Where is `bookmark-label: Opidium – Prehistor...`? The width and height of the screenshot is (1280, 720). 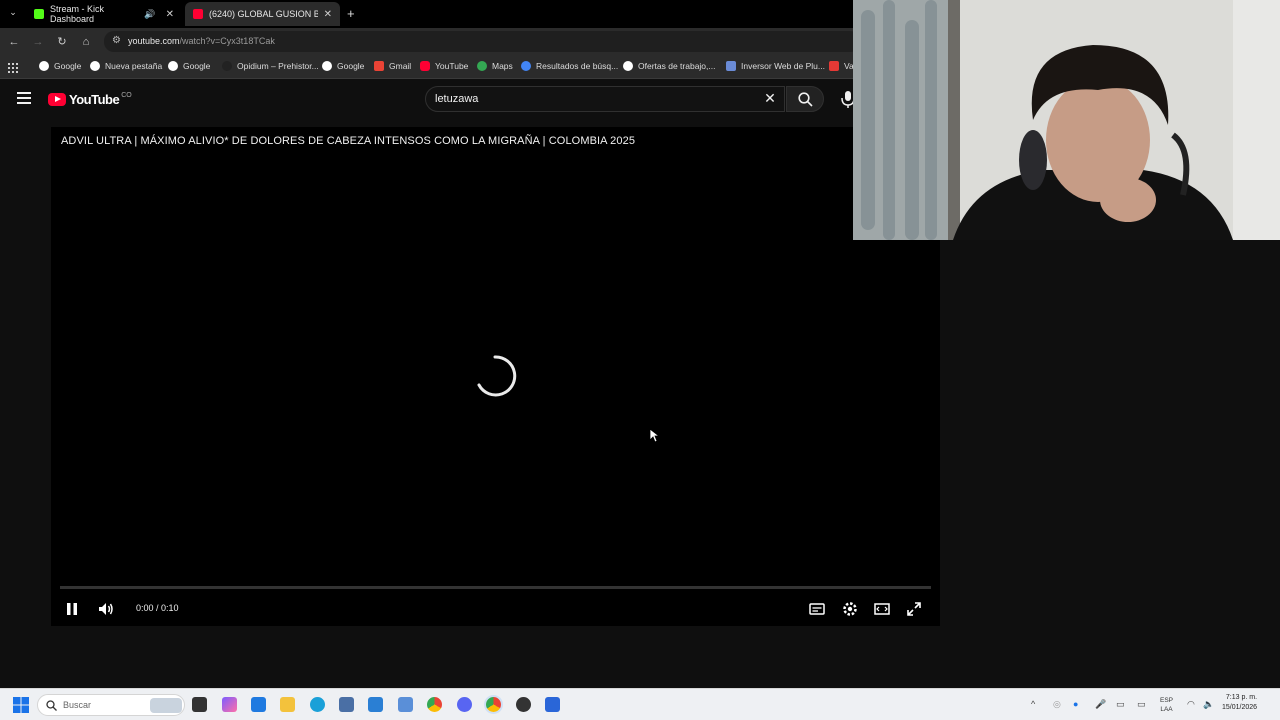 bookmark-label: Opidium – Prehistor... is located at coordinates (278, 66).